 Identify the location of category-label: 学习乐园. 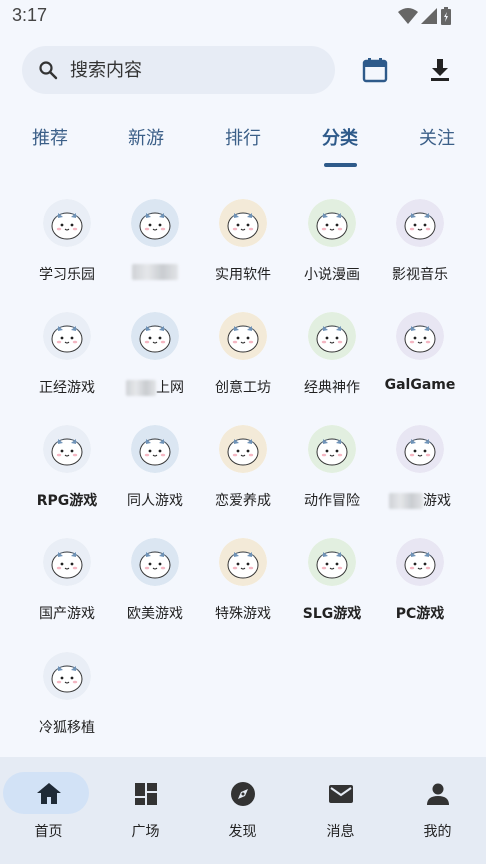
(67, 274).